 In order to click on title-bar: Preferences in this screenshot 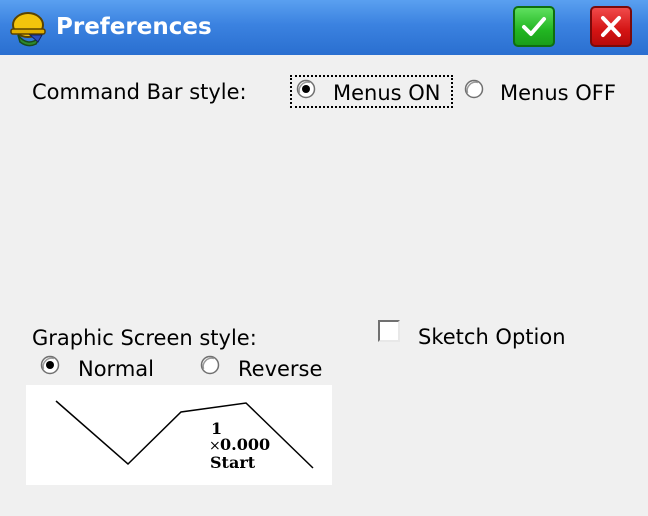, I will do `click(324, 27)`.